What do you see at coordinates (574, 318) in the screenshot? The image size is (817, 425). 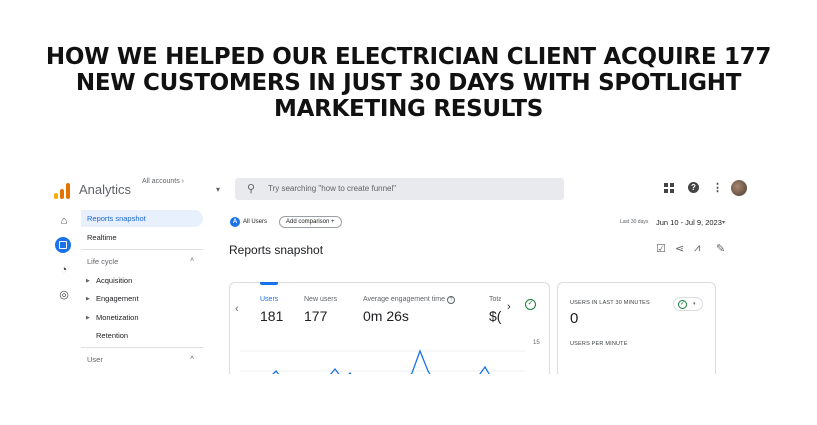 I see `realtime-users-value: 0` at bounding box center [574, 318].